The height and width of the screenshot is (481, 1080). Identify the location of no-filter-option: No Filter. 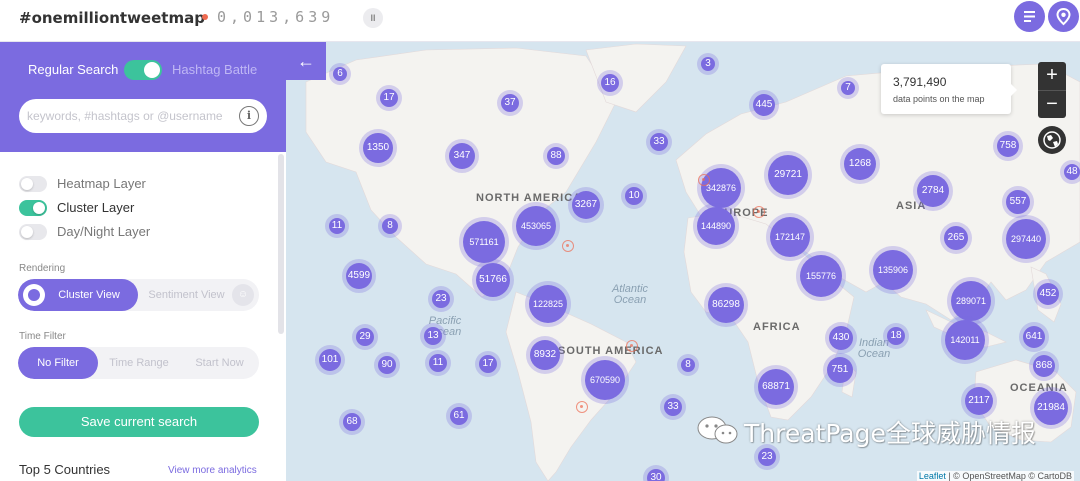
(58, 363).